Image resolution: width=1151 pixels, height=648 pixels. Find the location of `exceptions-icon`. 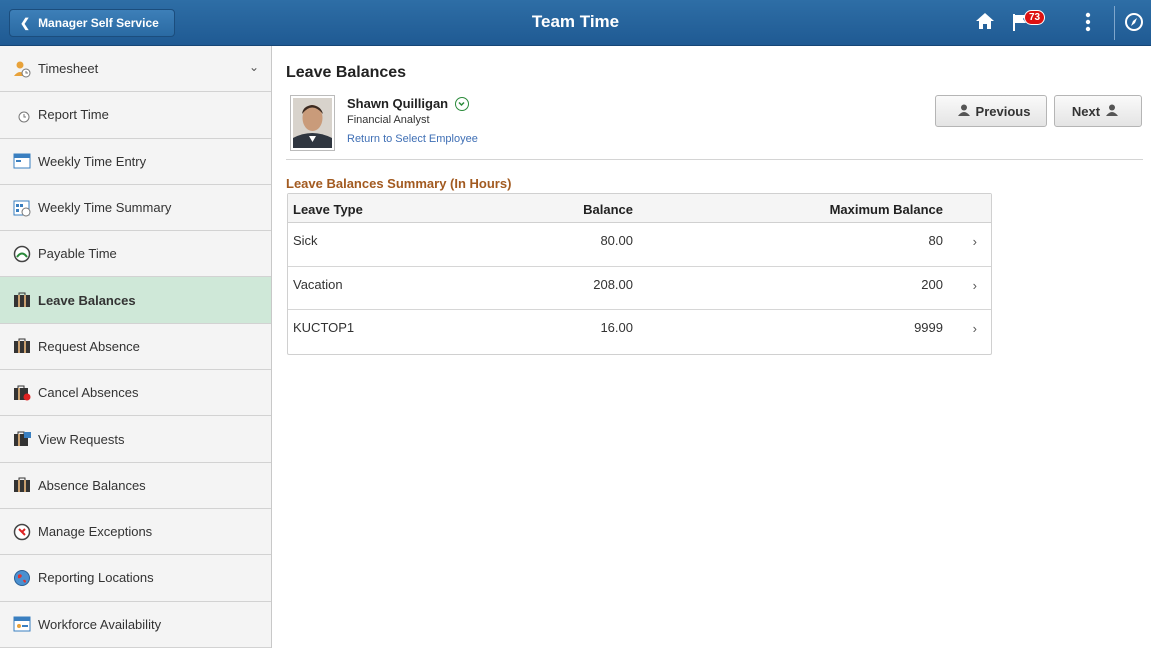

exceptions-icon is located at coordinates (22, 532).